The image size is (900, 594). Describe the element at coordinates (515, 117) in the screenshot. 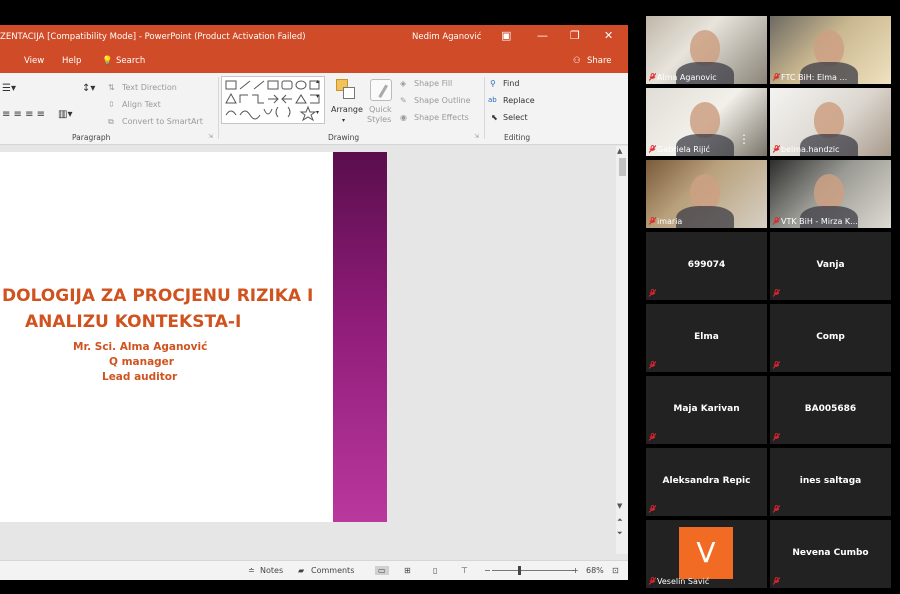

I see `select-button: Select` at that location.